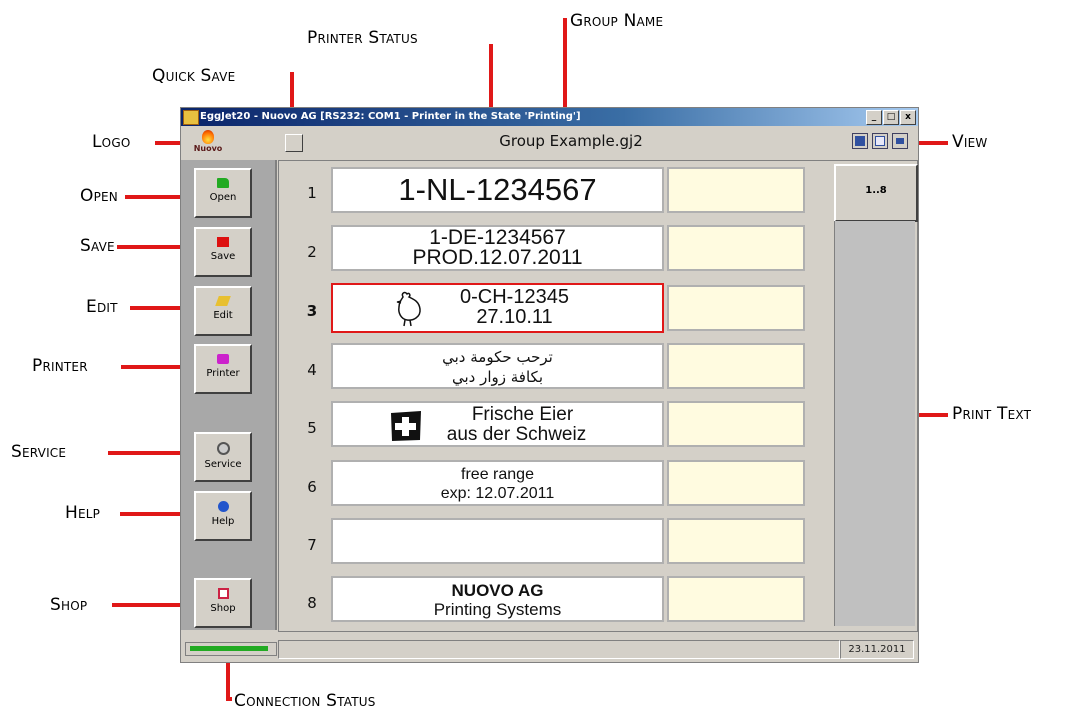 This screenshot has width=1079, height=713. Describe the element at coordinates (617, 21) in the screenshot. I see `callout-group-name: Group Name` at that location.